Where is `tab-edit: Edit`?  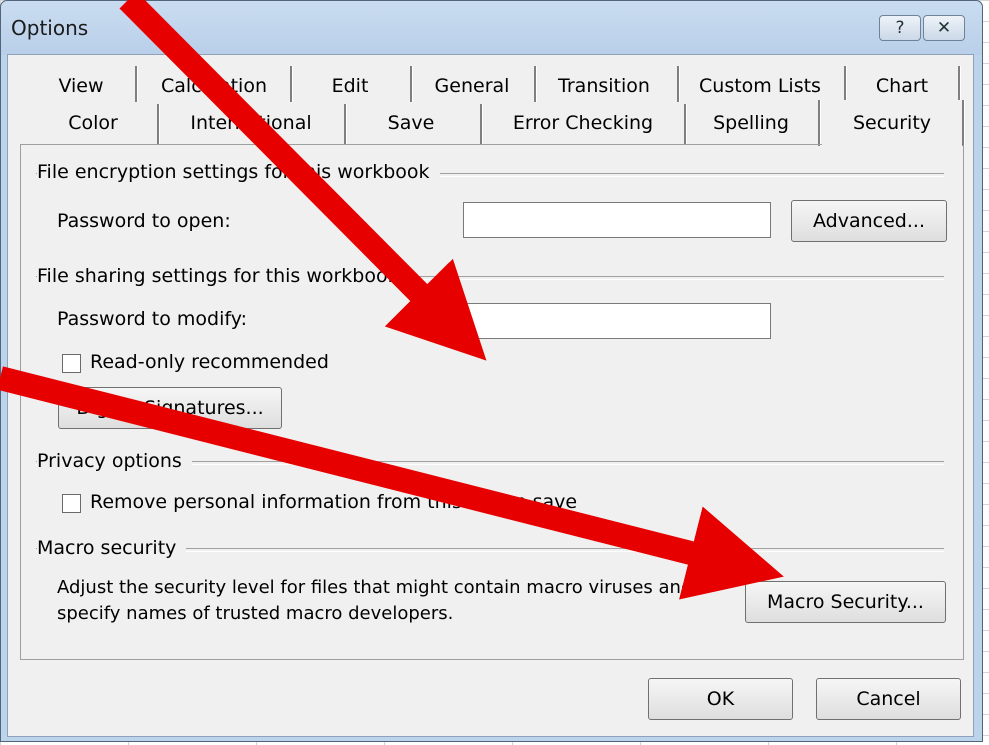 tab-edit: Edit is located at coordinates (350, 86).